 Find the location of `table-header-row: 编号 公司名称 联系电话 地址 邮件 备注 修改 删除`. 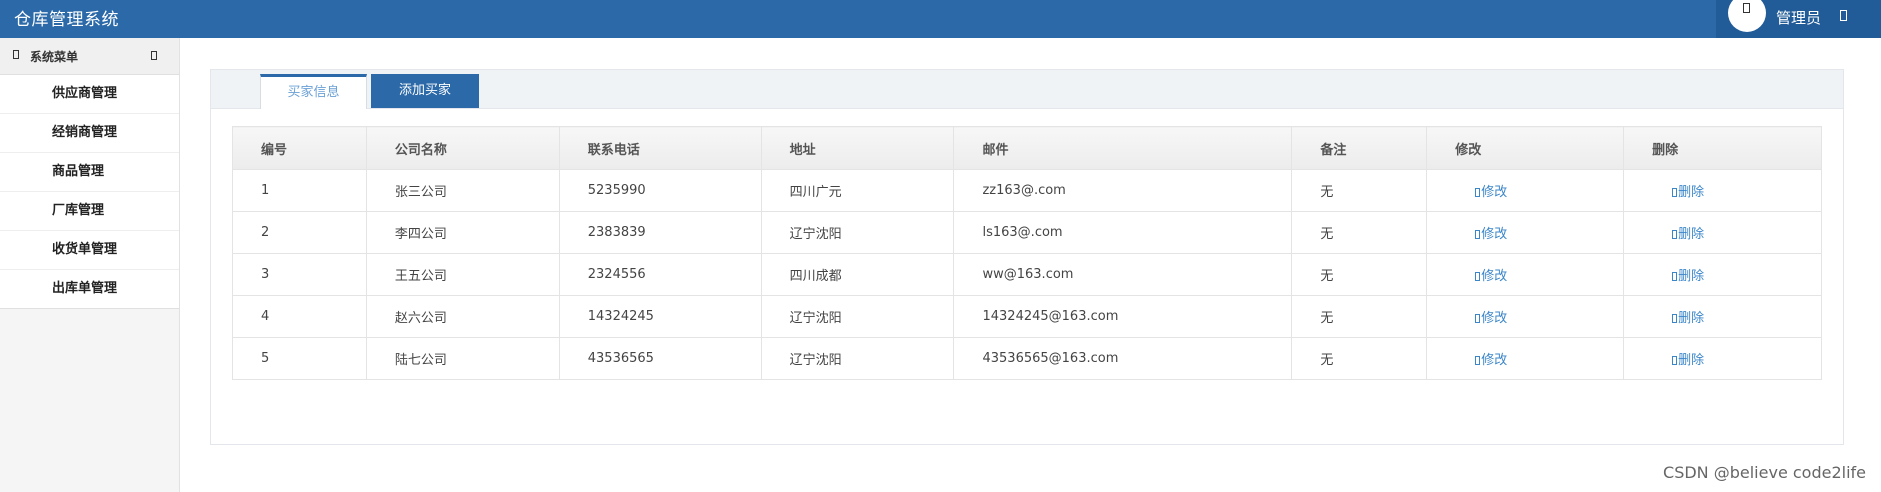

table-header-row: 编号 公司名称 联系电话 地址 邮件 备注 修改 删除 is located at coordinates (1027, 148).